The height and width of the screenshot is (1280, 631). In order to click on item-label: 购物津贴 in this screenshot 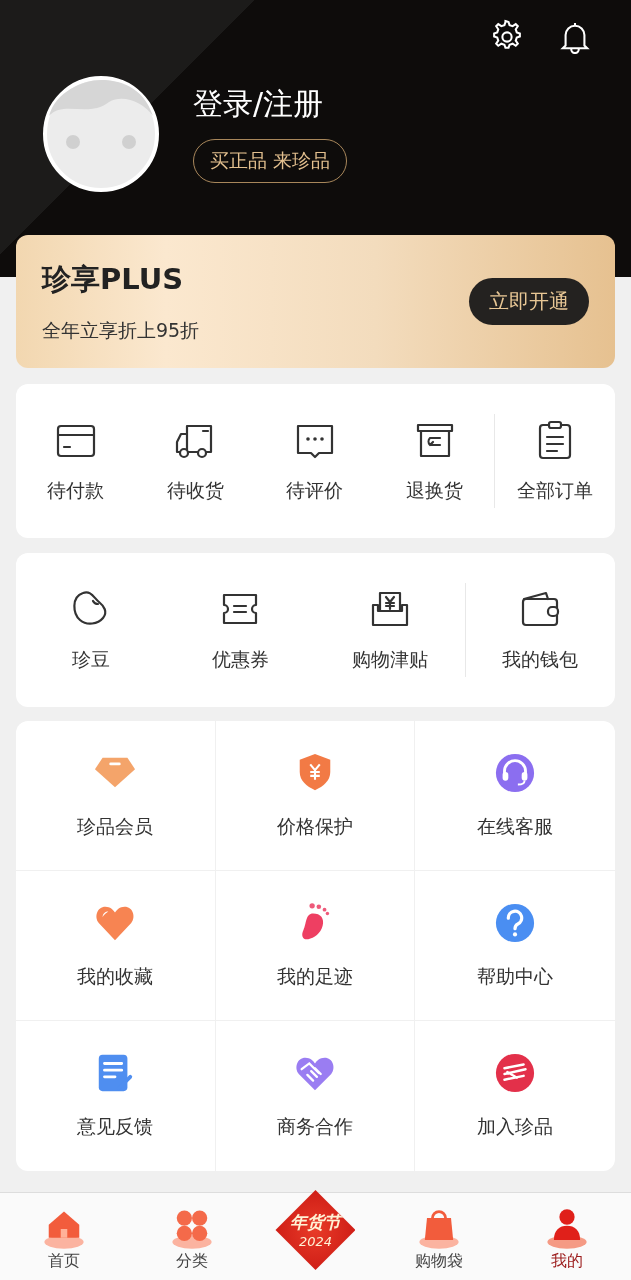, I will do `click(389, 659)`.